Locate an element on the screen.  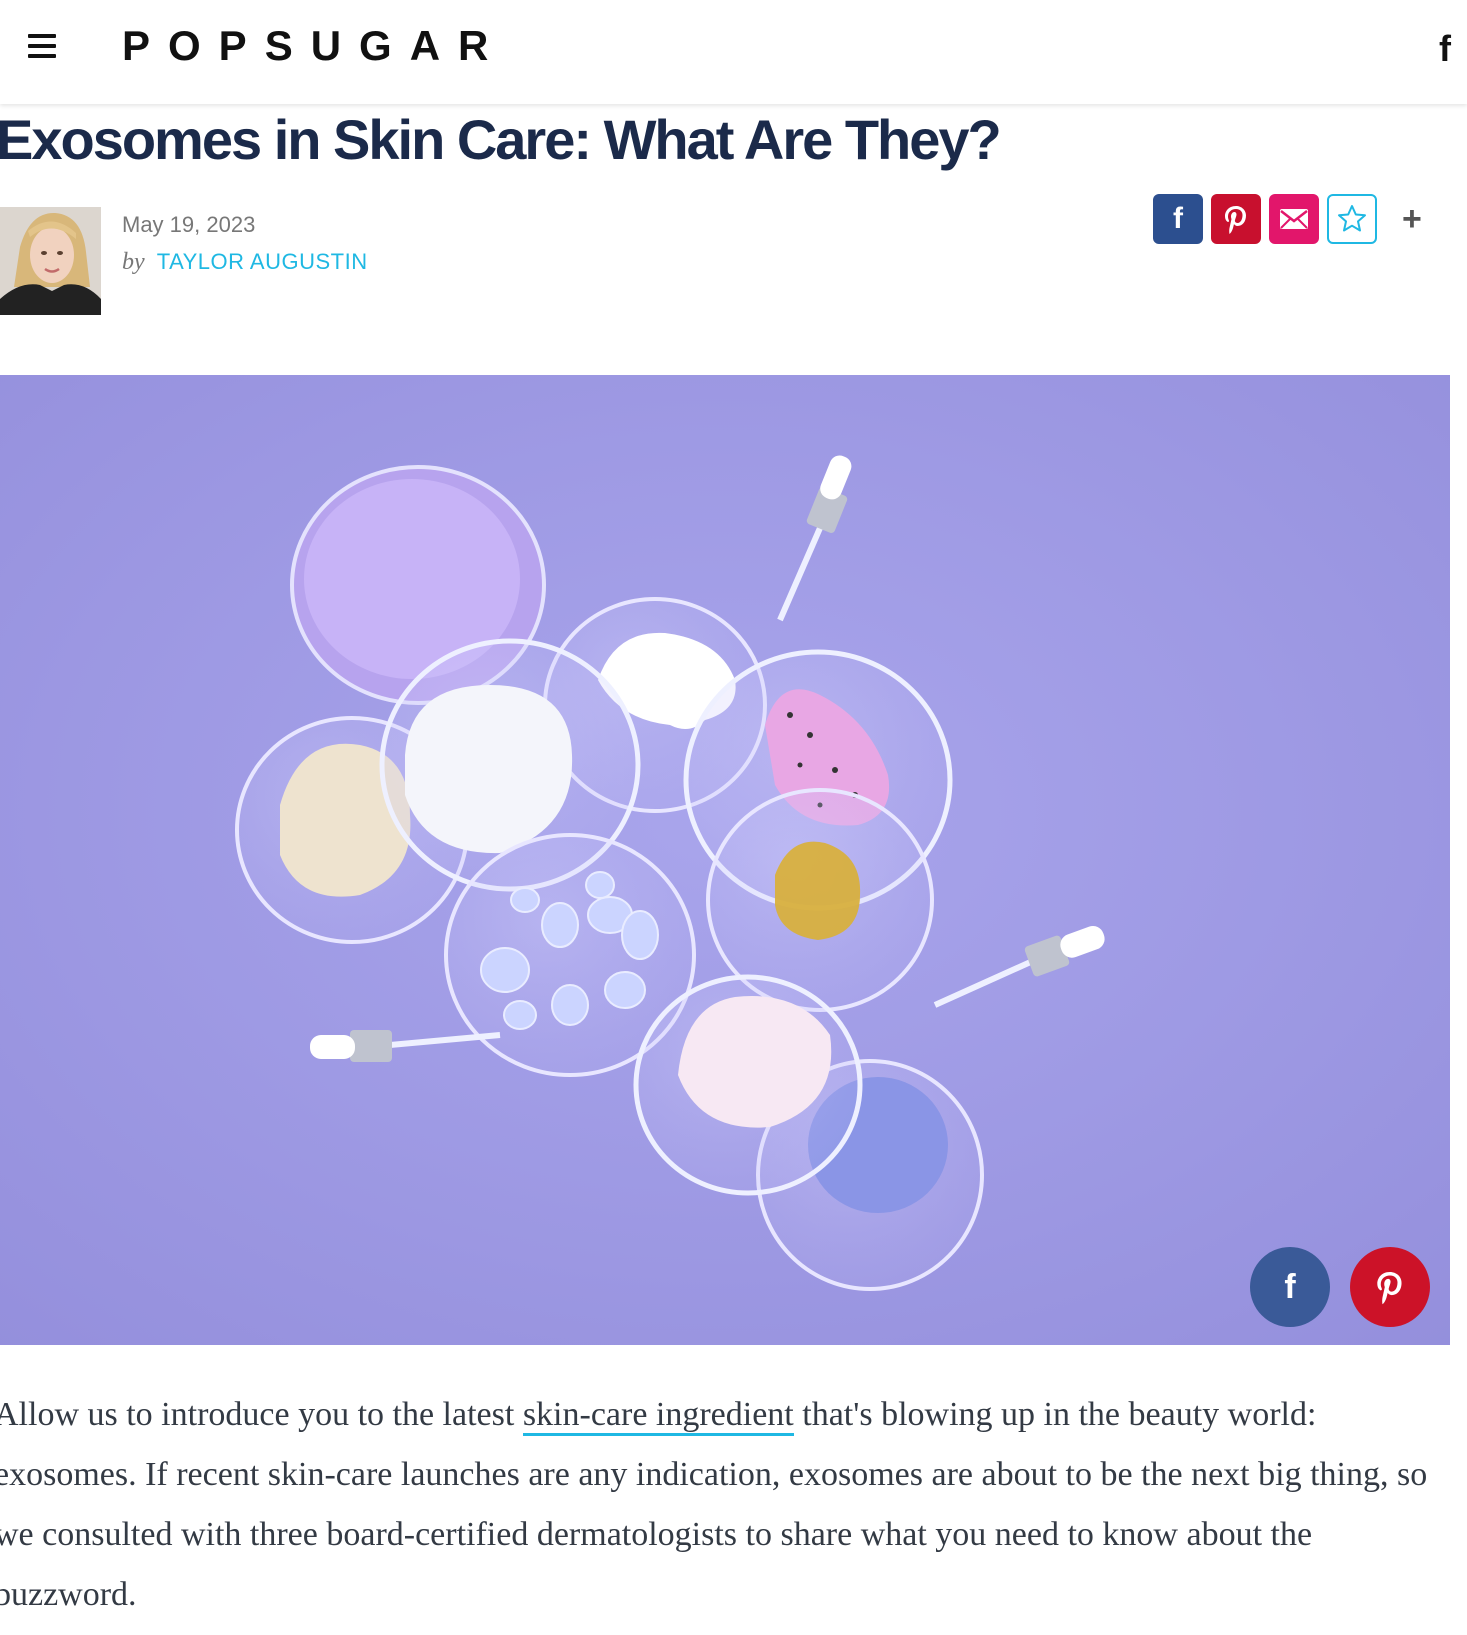
site-logo: POPSUGAR is located at coordinates (314, 46).